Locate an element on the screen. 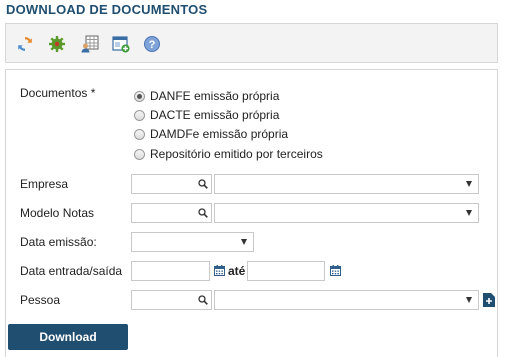 This screenshot has height=357, width=505. date-from-input is located at coordinates (170, 271).